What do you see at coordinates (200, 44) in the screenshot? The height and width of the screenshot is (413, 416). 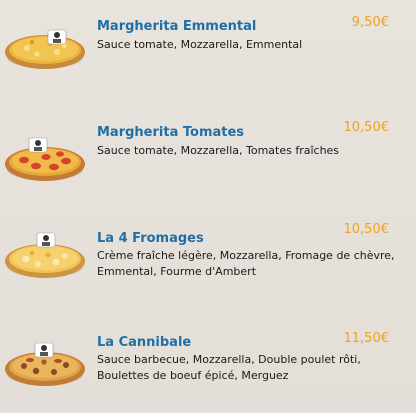 I see `pizza-description: Sauce tomate, Mozzarella, Emmental` at bounding box center [200, 44].